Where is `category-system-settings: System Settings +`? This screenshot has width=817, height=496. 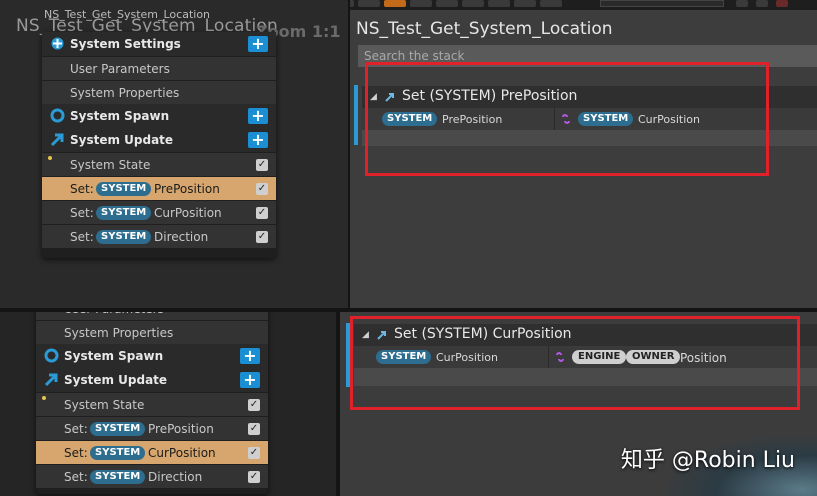
category-system-settings: System Settings + is located at coordinates (159, 44).